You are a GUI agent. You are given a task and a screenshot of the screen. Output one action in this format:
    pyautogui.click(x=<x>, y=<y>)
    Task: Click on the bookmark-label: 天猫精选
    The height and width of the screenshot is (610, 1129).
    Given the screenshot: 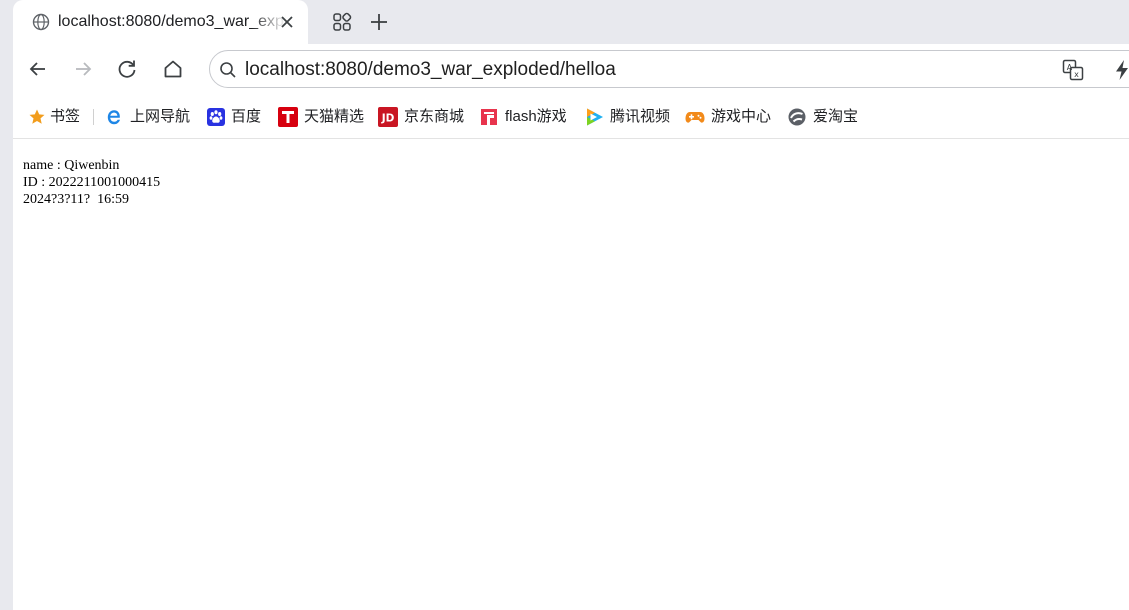 What is the action you would take?
    pyautogui.click(x=334, y=116)
    